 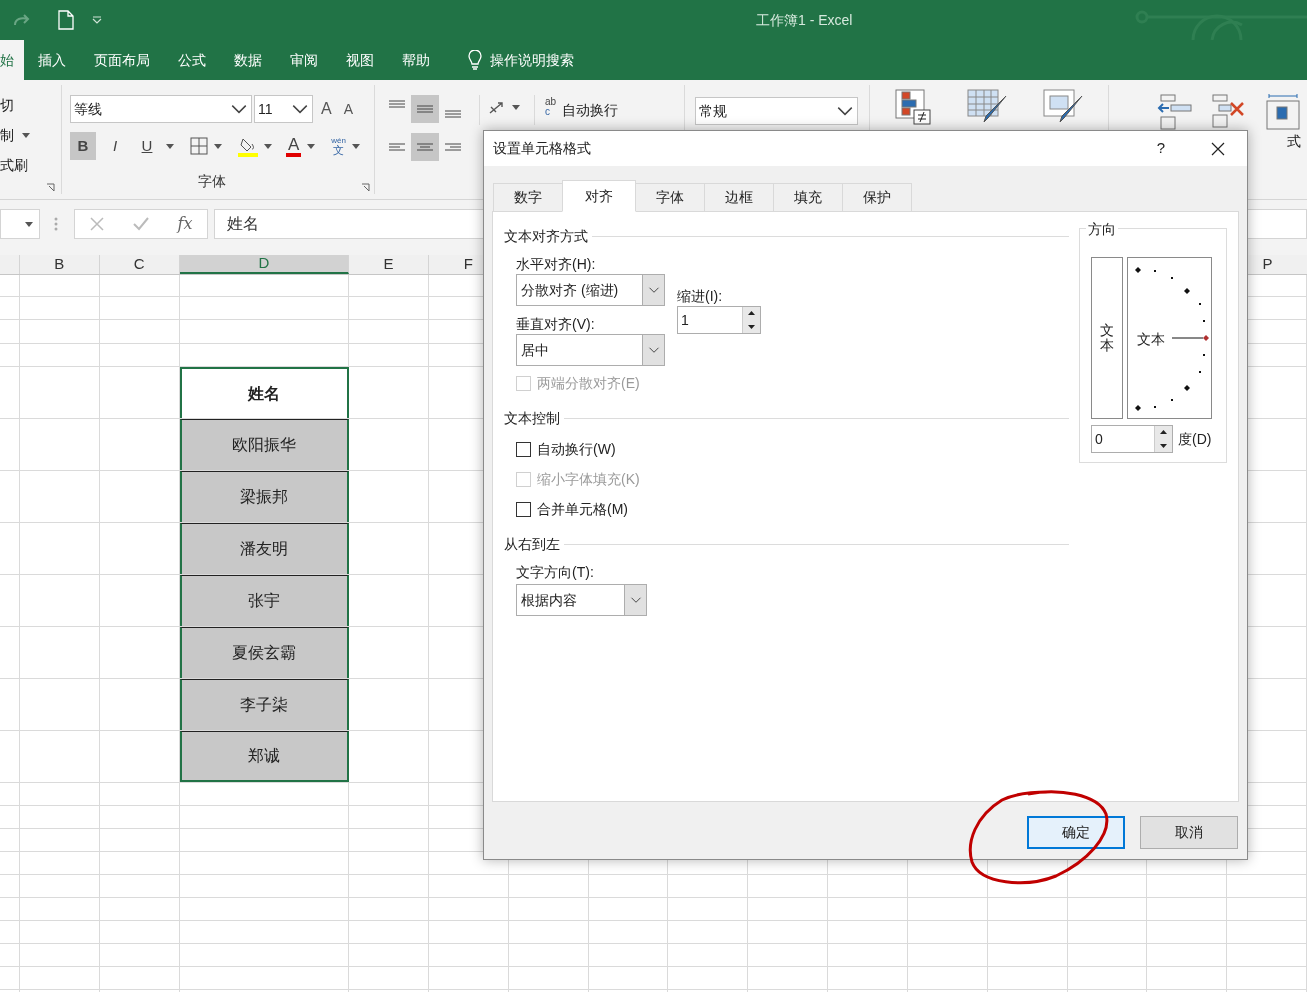 What do you see at coordinates (877, 197) in the screenshot?
I see `dialog-tab: 保护` at bounding box center [877, 197].